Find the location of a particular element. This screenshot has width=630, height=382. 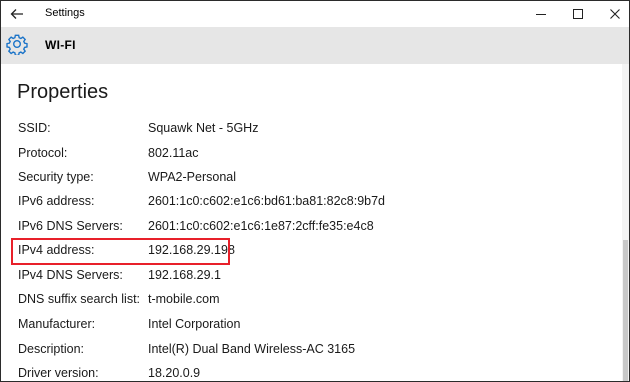

property-label: DNS suffix search list: is located at coordinates (79, 299).